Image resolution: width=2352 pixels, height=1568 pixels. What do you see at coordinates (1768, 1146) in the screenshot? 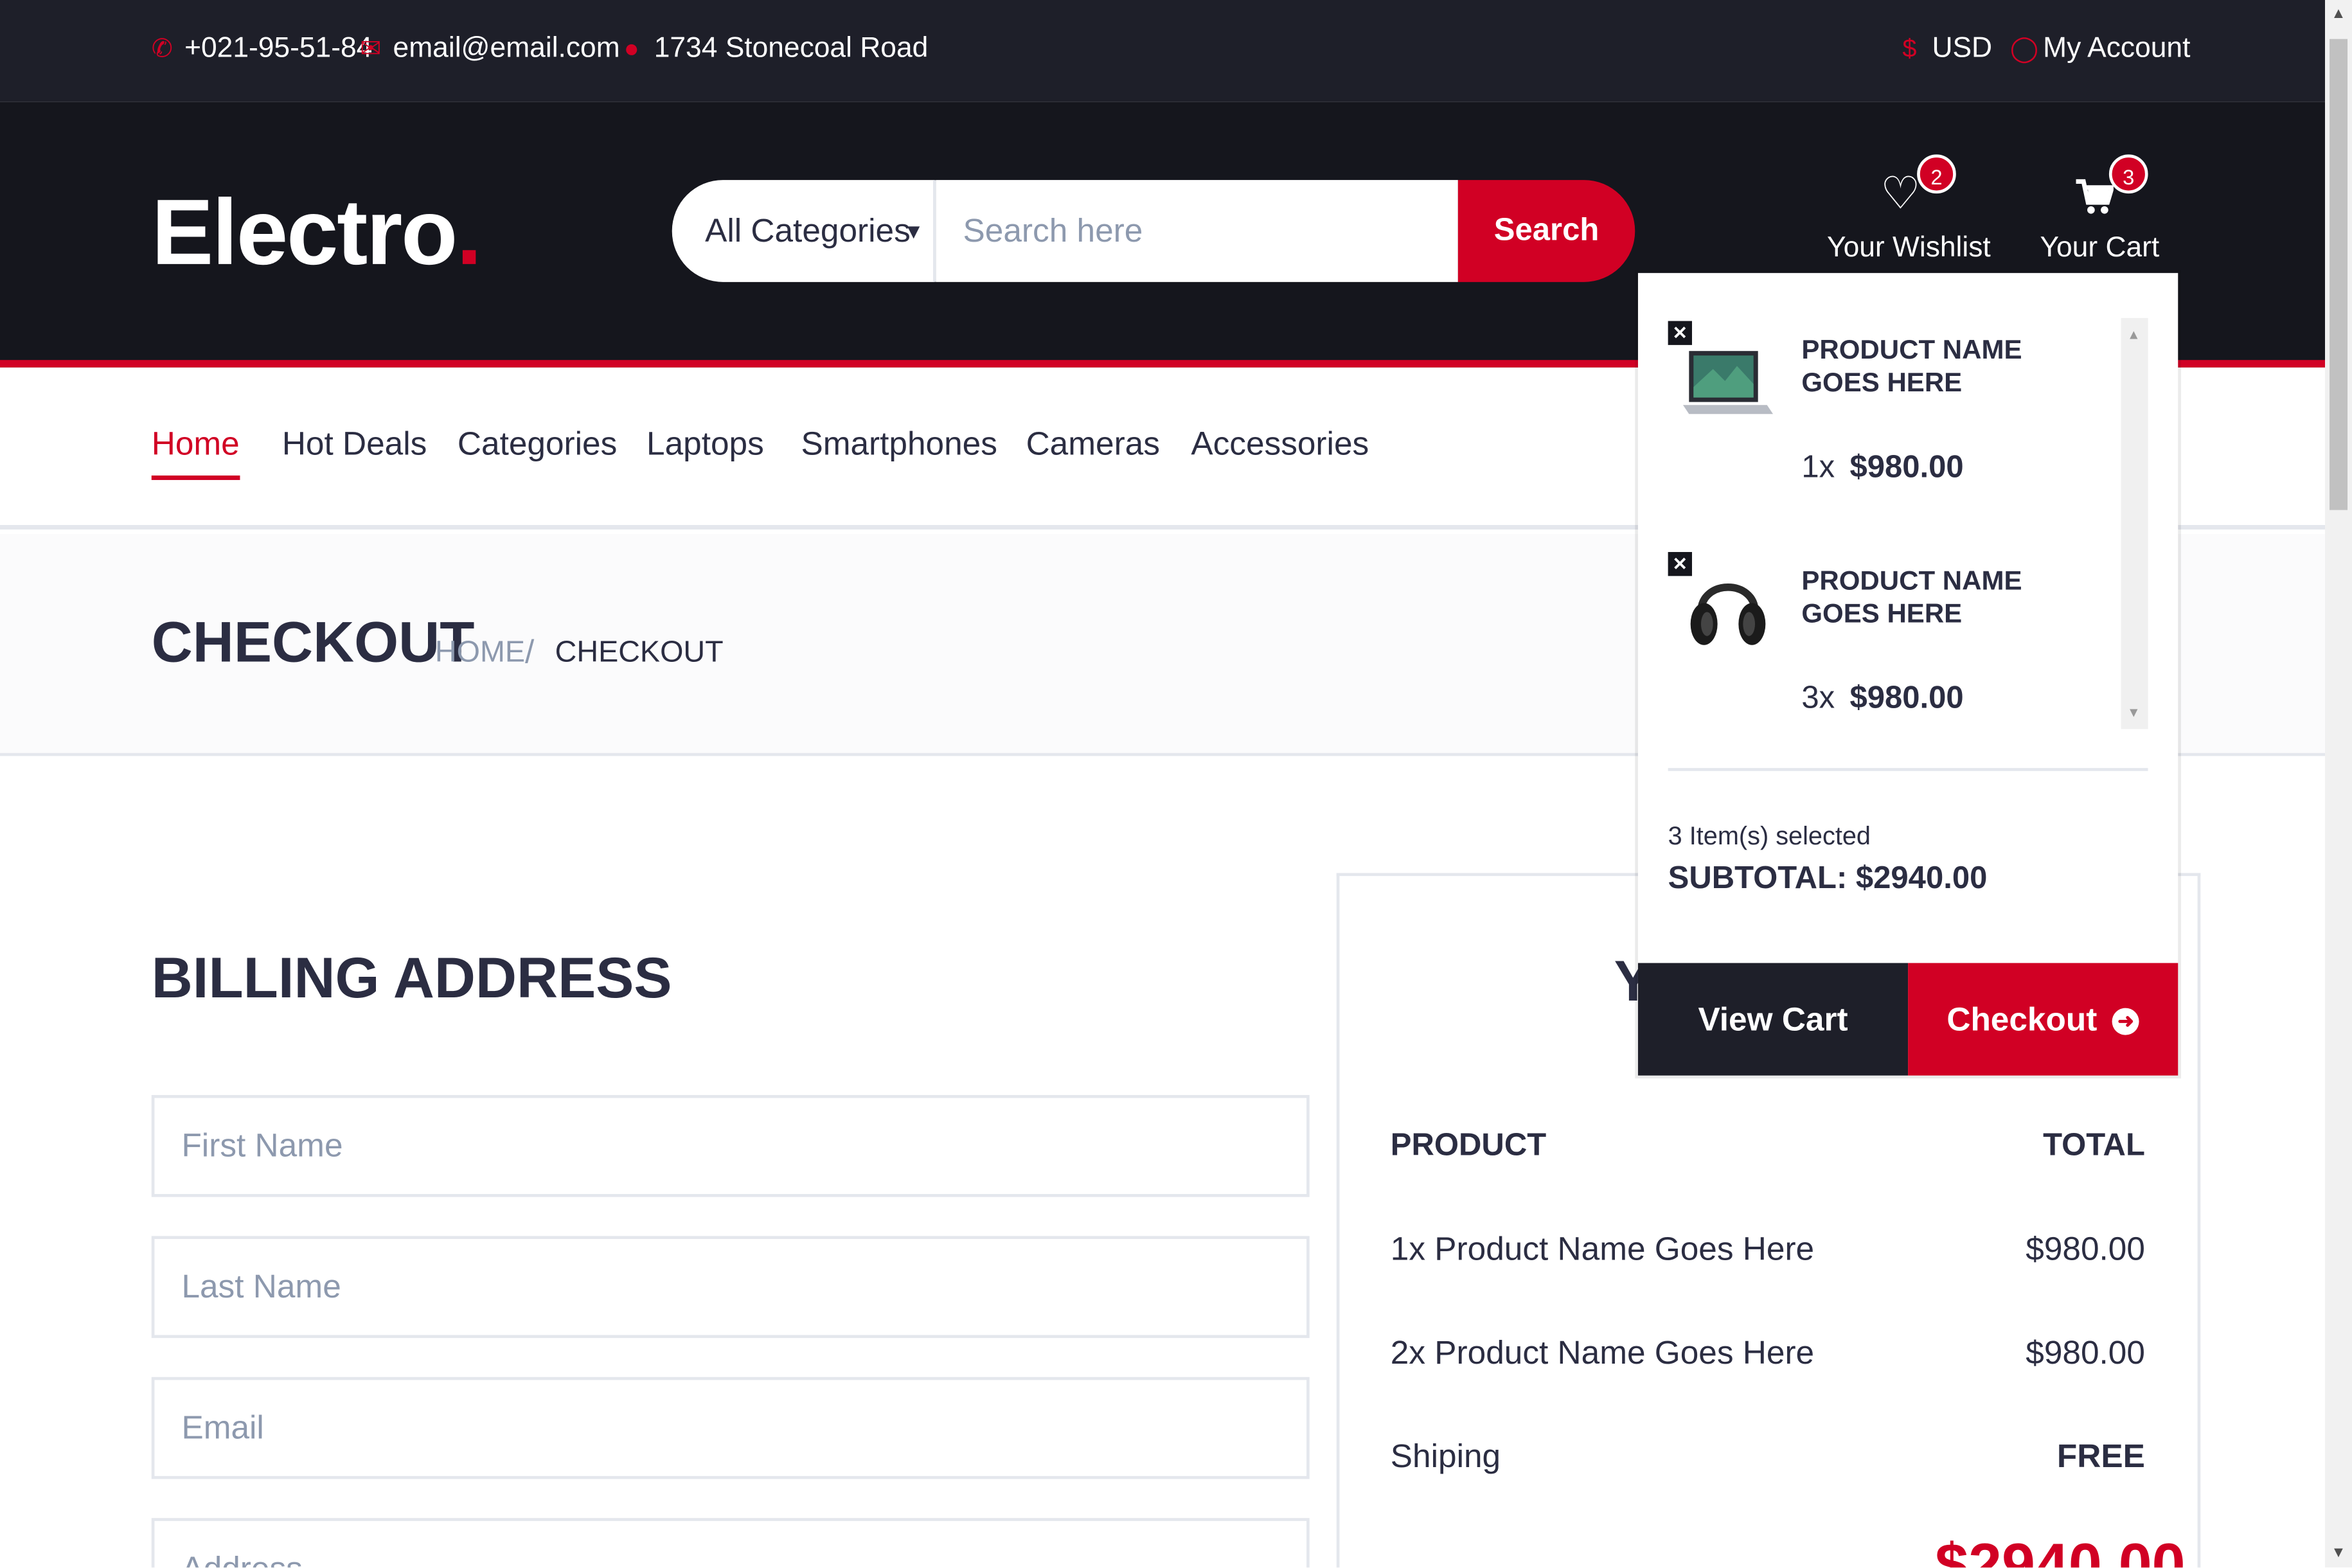
I see `order-header-row: PRODUCT TOTAL` at bounding box center [1768, 1146].